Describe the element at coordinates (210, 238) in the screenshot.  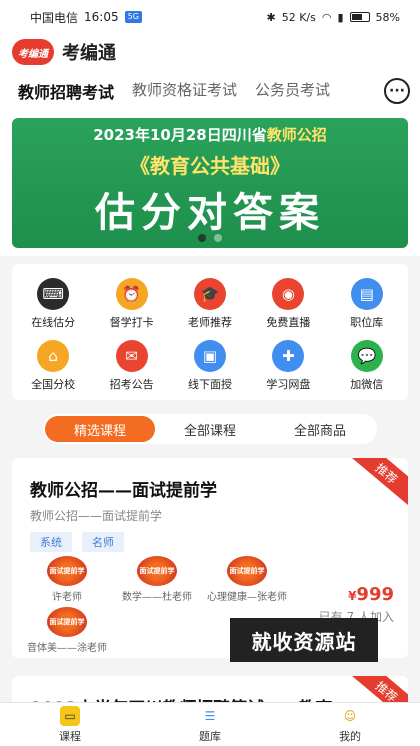
I see `carousel-dots` at that location.